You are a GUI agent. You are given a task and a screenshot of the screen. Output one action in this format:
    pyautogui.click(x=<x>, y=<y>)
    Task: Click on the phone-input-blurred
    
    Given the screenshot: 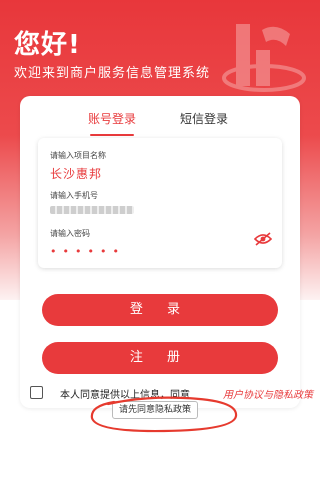 What is the action you would take?
    pyautogui.click(x=92, y=210)
    